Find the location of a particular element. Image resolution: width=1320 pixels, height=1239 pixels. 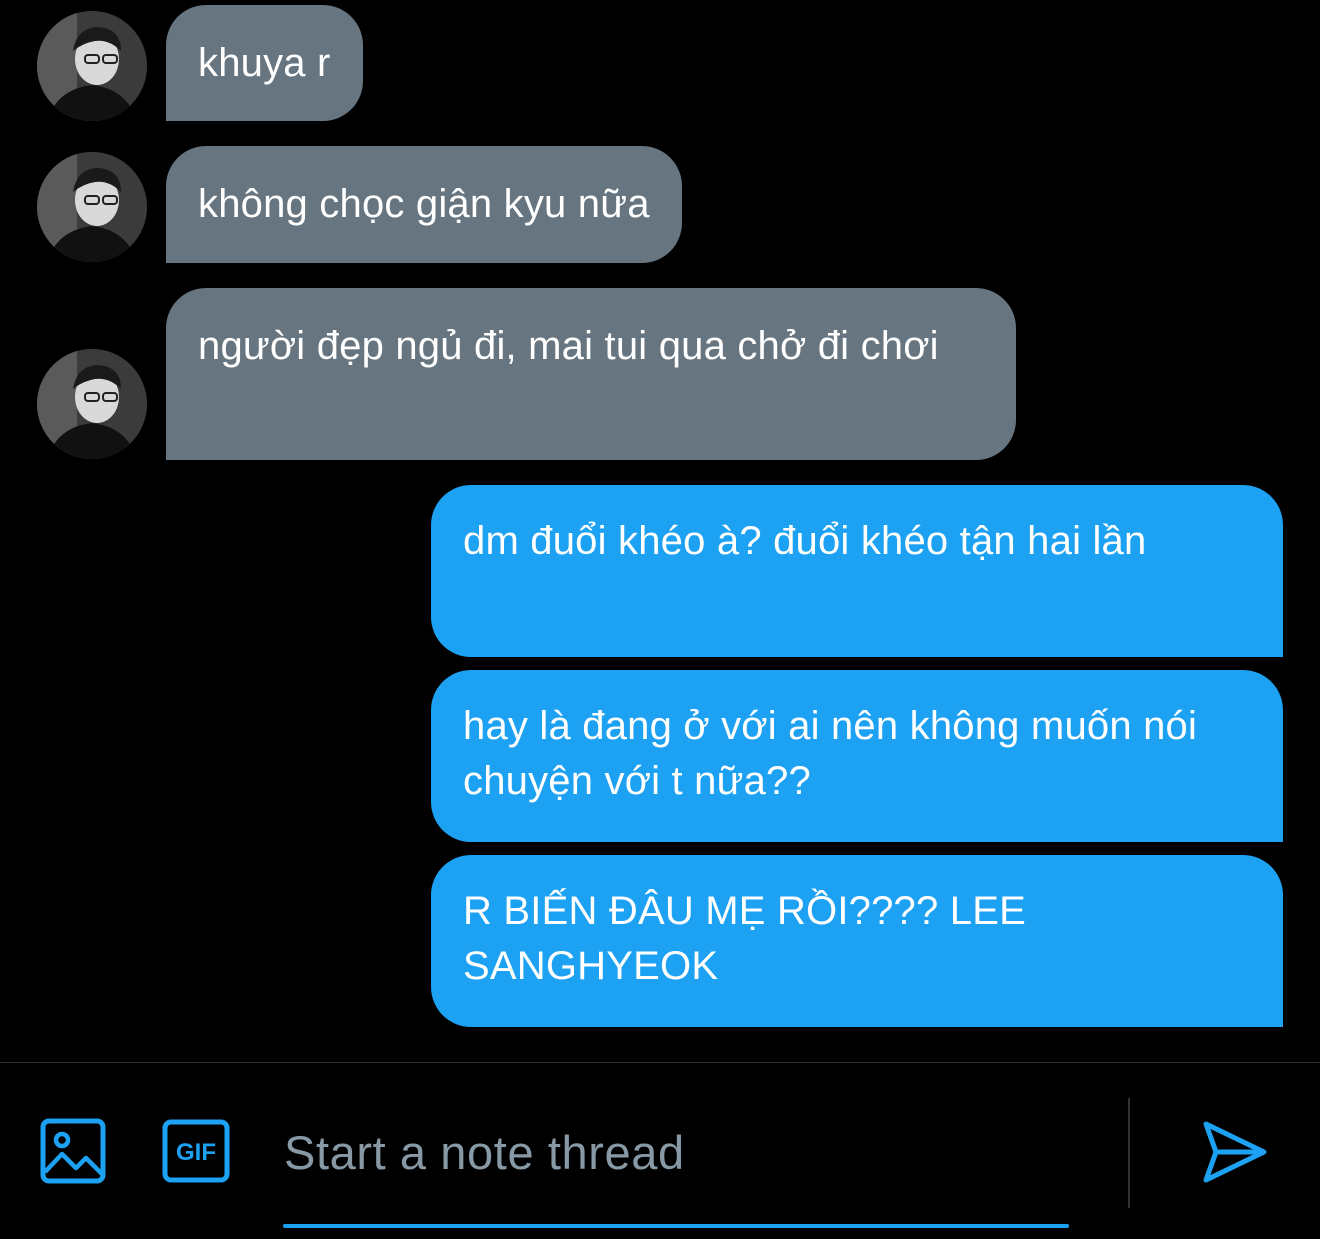

incoming-message: khuya r is located at coordinates (264, 63).